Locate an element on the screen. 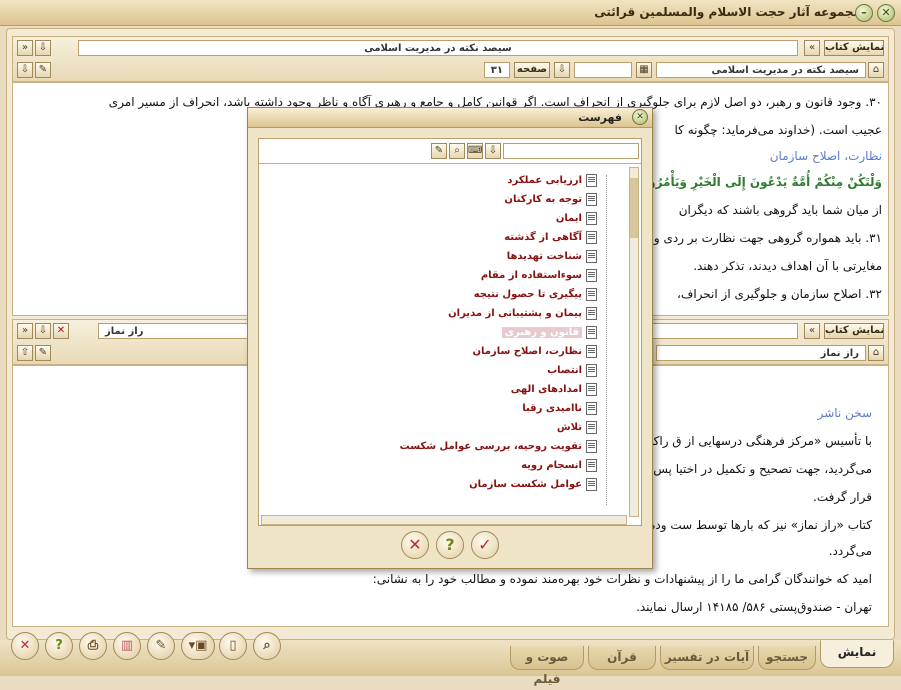 The image size is (901, 690). index-search-input is located at coordinates (571, 151).